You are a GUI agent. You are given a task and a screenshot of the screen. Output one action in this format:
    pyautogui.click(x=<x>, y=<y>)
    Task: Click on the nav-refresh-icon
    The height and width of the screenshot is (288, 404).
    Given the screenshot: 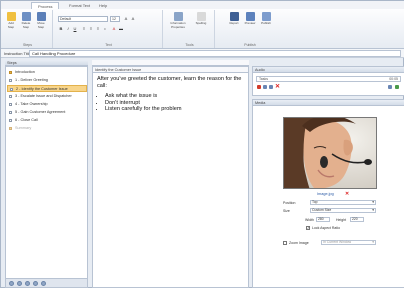 What is the action you would take?
    pyautogui.click(x=43, y=283)
    